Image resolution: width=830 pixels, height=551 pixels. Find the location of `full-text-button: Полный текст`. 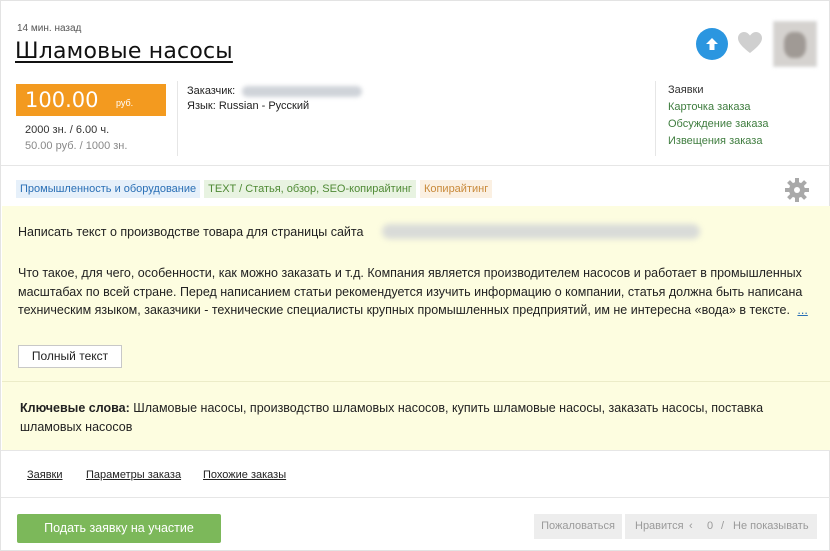

full-text-button: Полный текст is located at coordinates (70, 356).